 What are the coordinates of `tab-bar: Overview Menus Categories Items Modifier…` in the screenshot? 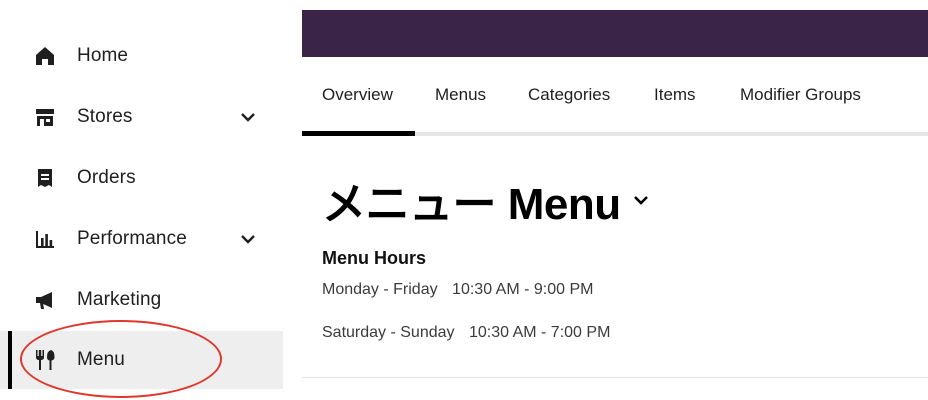 It's located at (615, 97).